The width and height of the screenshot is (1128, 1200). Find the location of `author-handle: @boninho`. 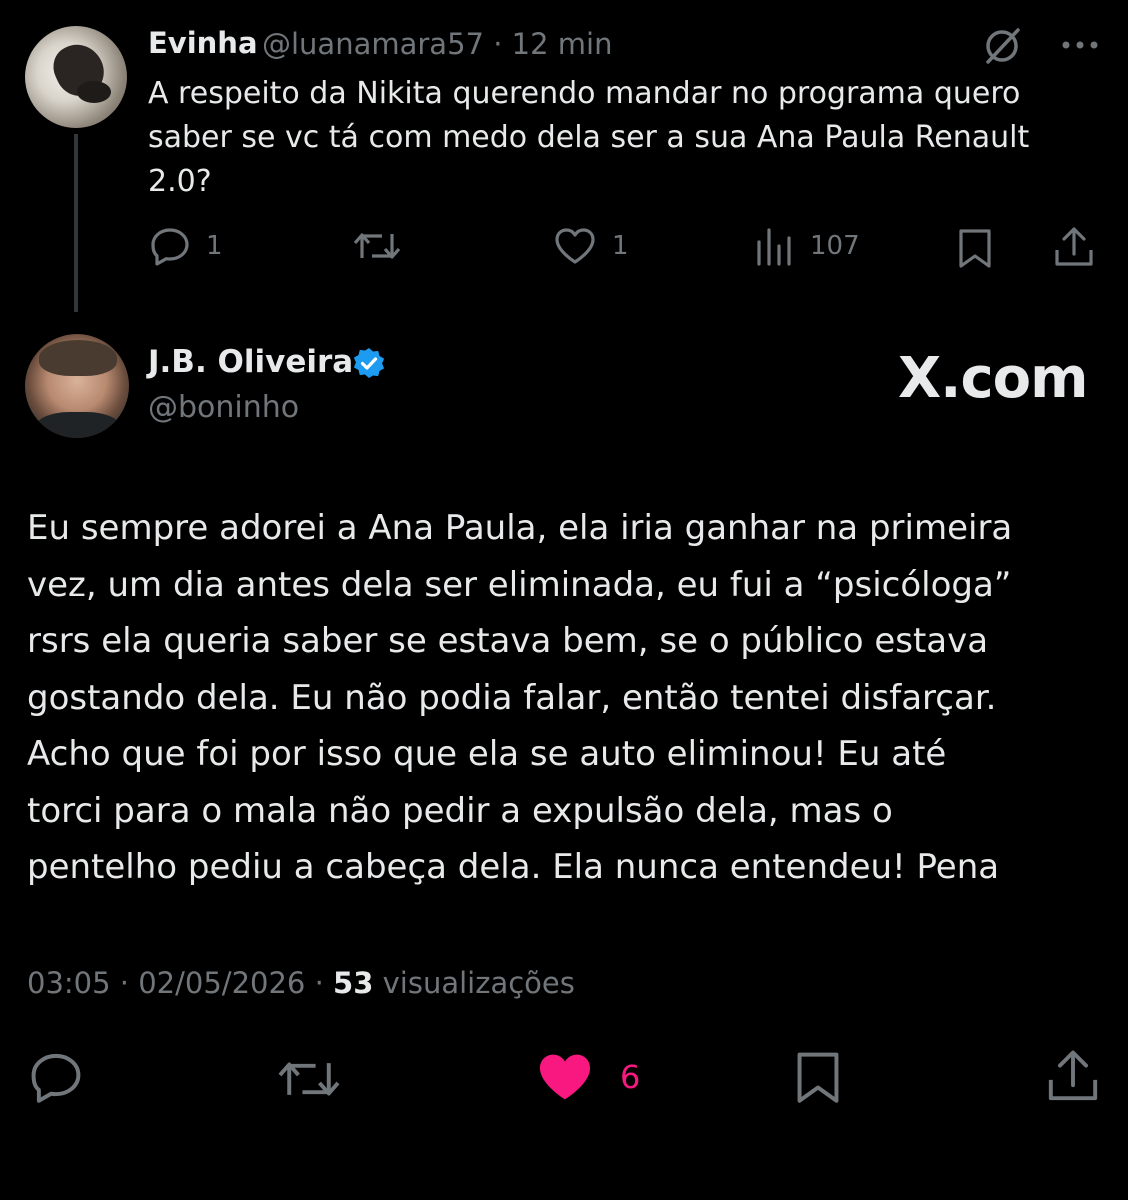

author-handle: @boninho is located at coordinates (223, 407).